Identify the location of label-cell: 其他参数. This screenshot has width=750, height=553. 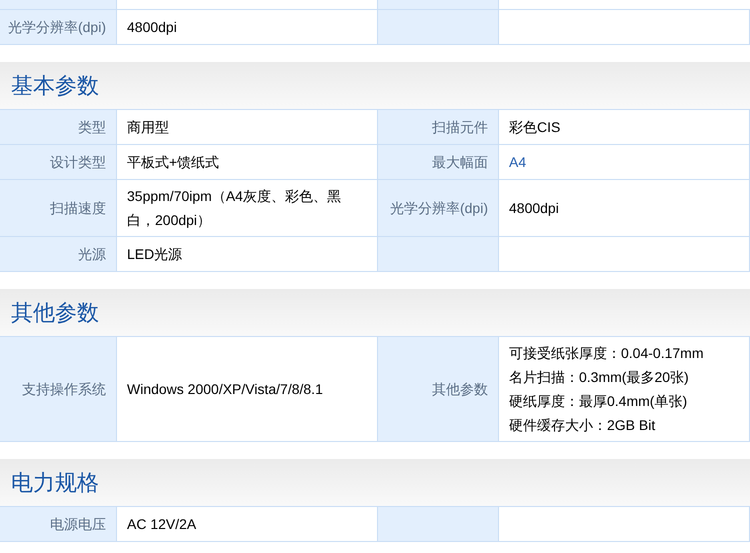
(438, 389).